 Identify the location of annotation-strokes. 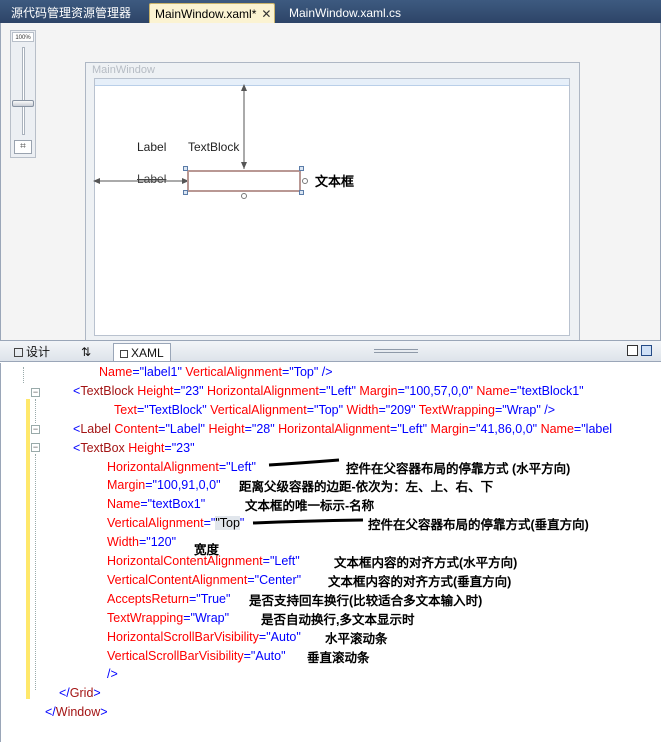
(308, 491).